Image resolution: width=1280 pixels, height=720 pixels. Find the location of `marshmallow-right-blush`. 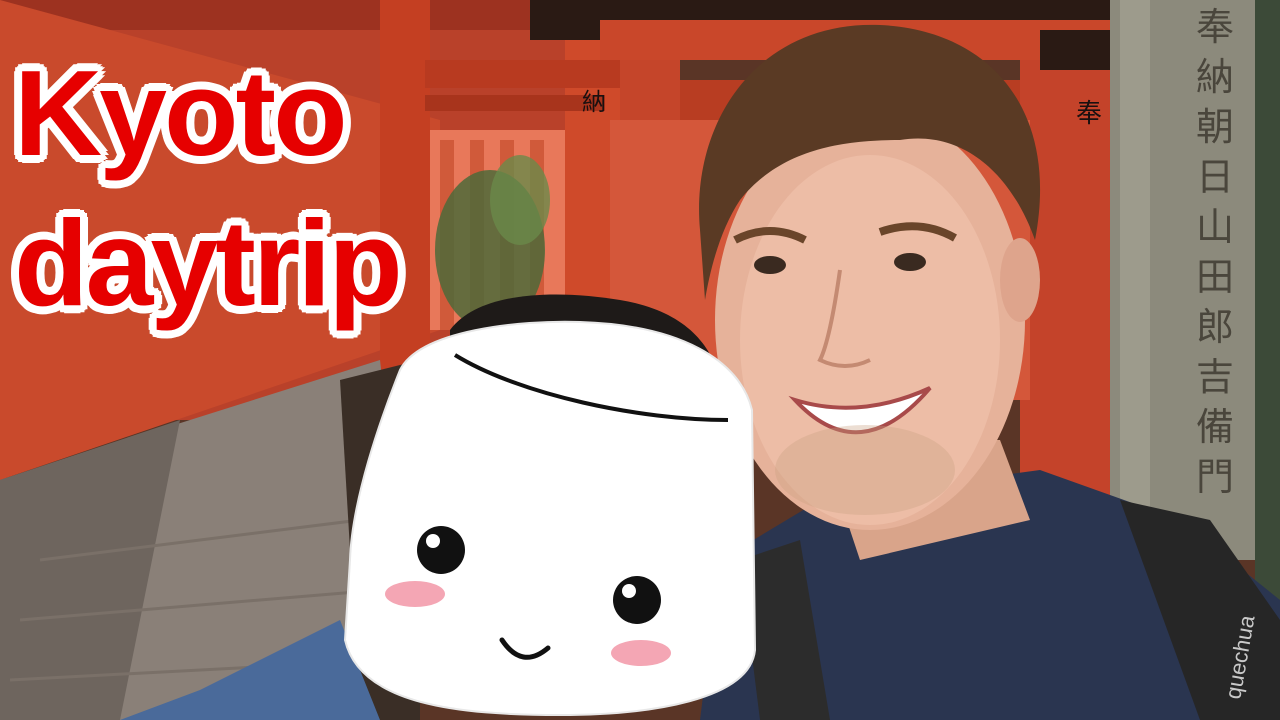

marshmallow-right-blush is located at coordinates (641, 653).